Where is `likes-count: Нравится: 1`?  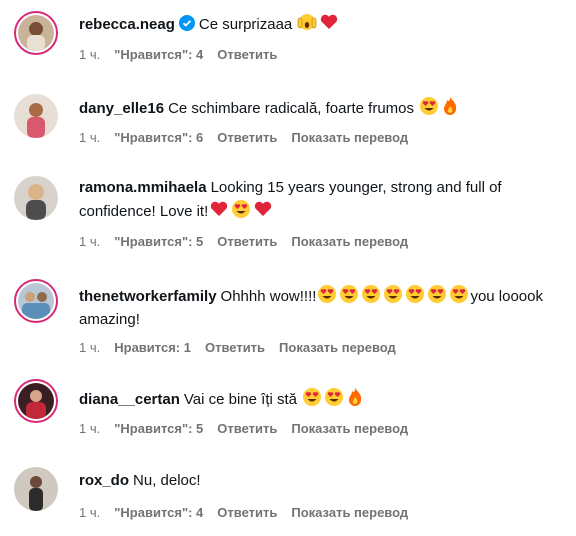
likes-count: Нравится: 1 is located at coordinates (152, 347).